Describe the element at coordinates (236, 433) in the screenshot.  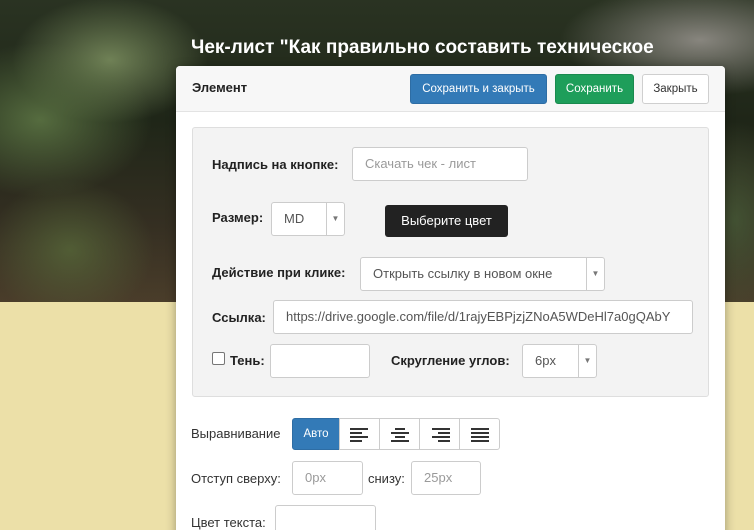
I see `alignment-label: Выравнивание` at that location.